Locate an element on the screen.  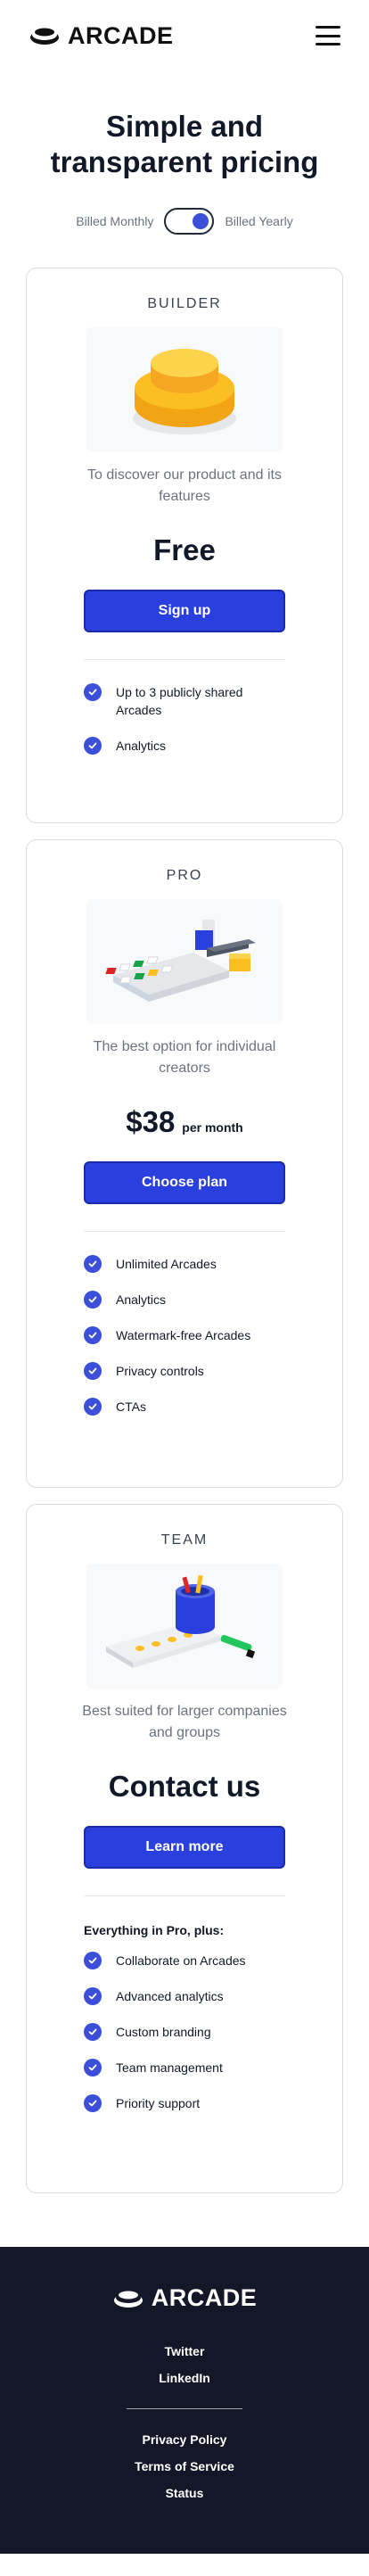
feature-label: Team management is located at coordinates (169, 2068).